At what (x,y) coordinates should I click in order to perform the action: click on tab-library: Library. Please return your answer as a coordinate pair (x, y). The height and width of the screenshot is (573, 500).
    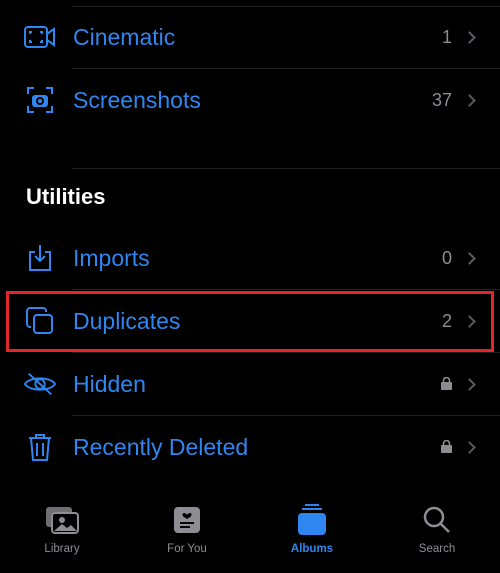
    Looking at the image, I should click on (62, 529).